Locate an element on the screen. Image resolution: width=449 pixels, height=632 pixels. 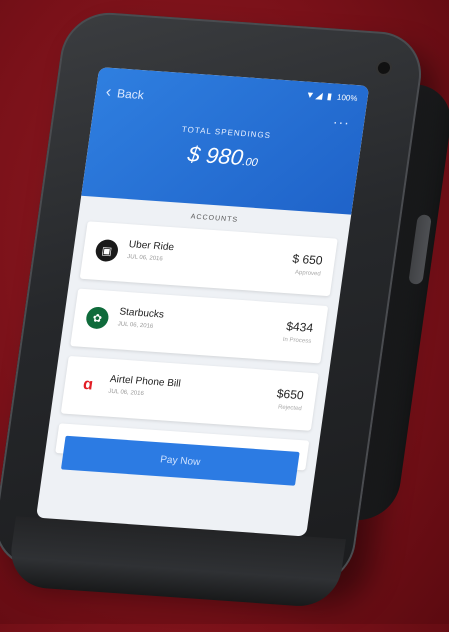
account-title: Airtel Phone Bill is located at coordinates (145, 381).